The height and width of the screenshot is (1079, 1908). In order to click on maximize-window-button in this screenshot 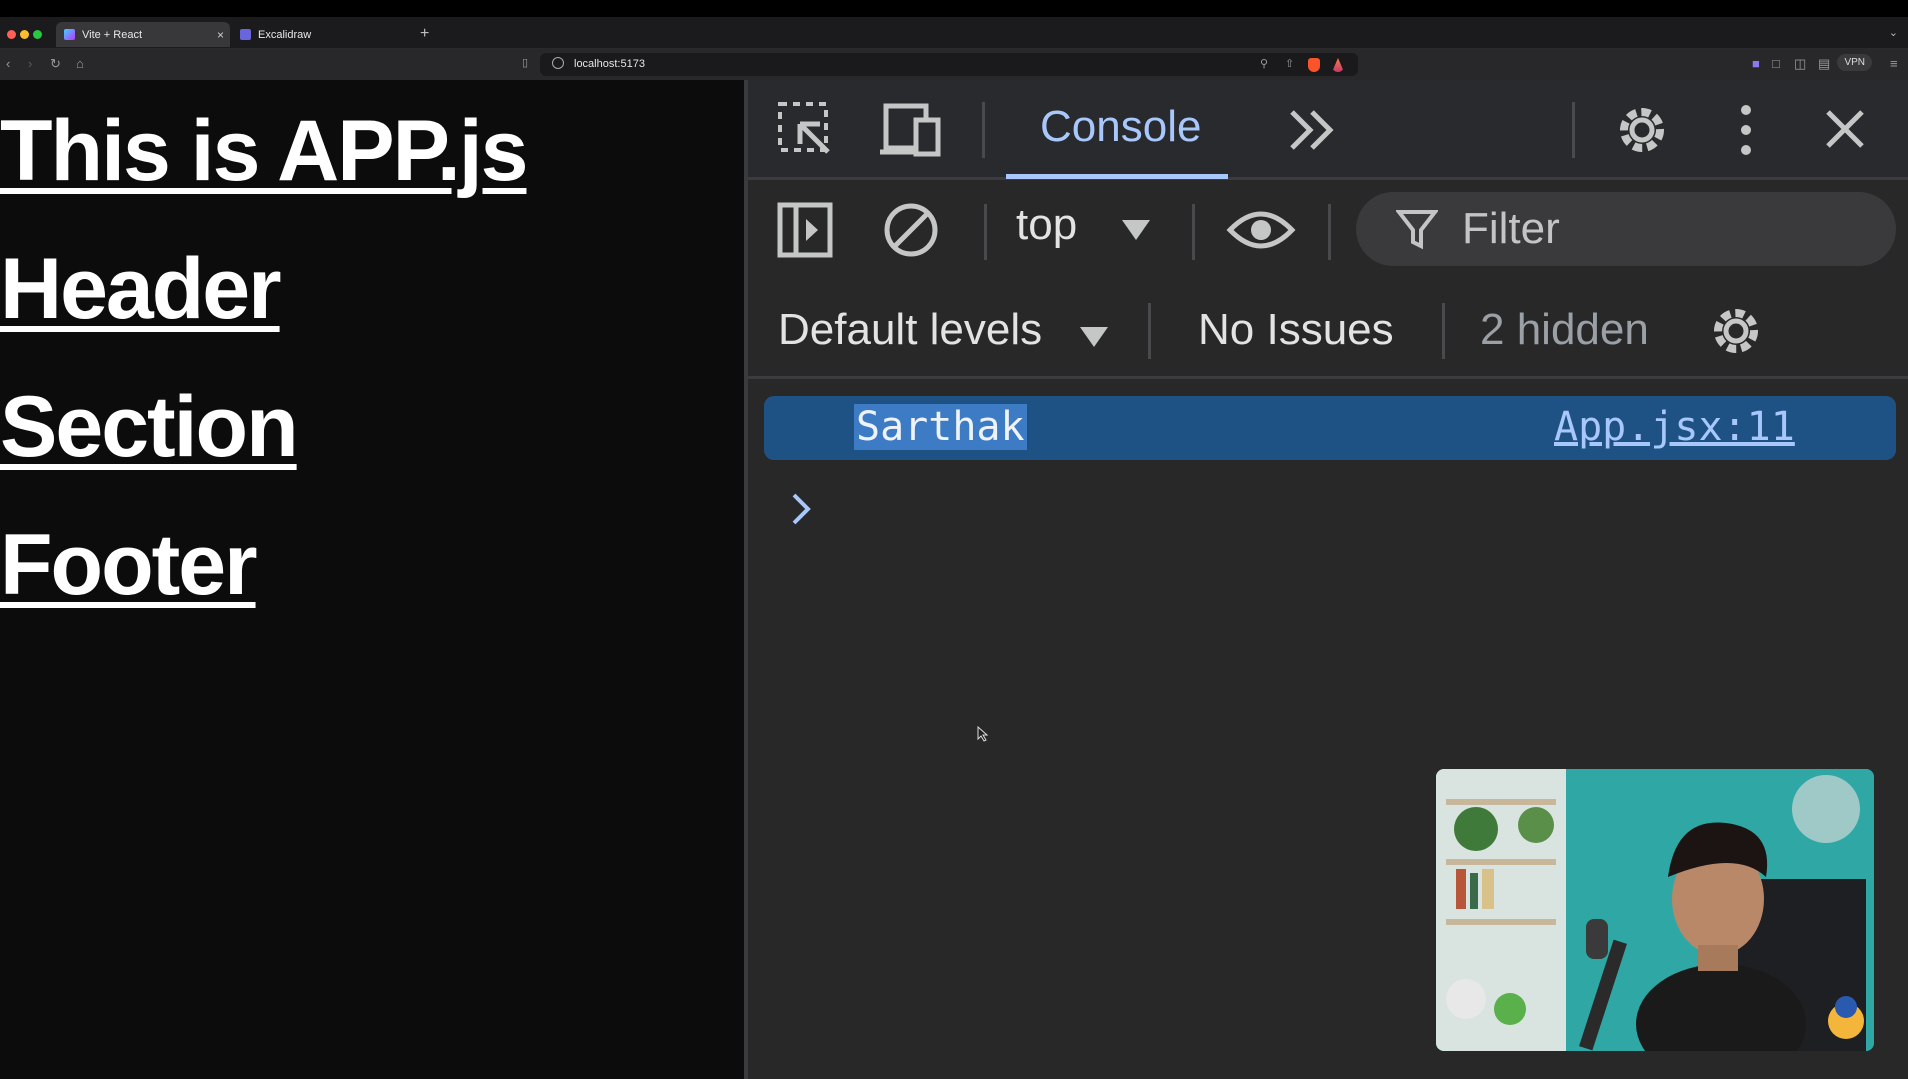, I will do `click(37, 34)`.